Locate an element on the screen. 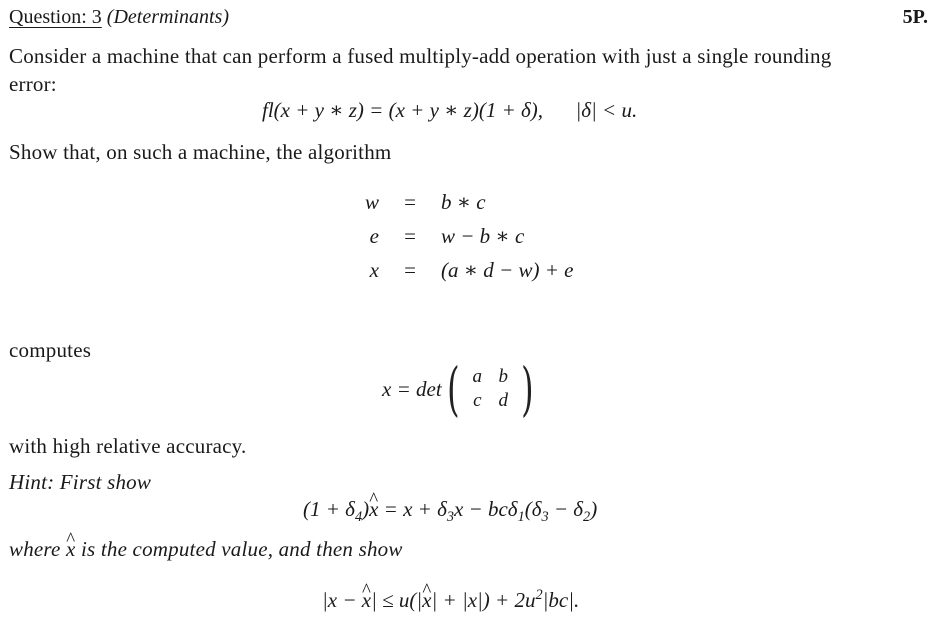 This screenshot has height=633, width=941. algorithm-row: e = w − b ∗ c is located at coordinates (464, 236).